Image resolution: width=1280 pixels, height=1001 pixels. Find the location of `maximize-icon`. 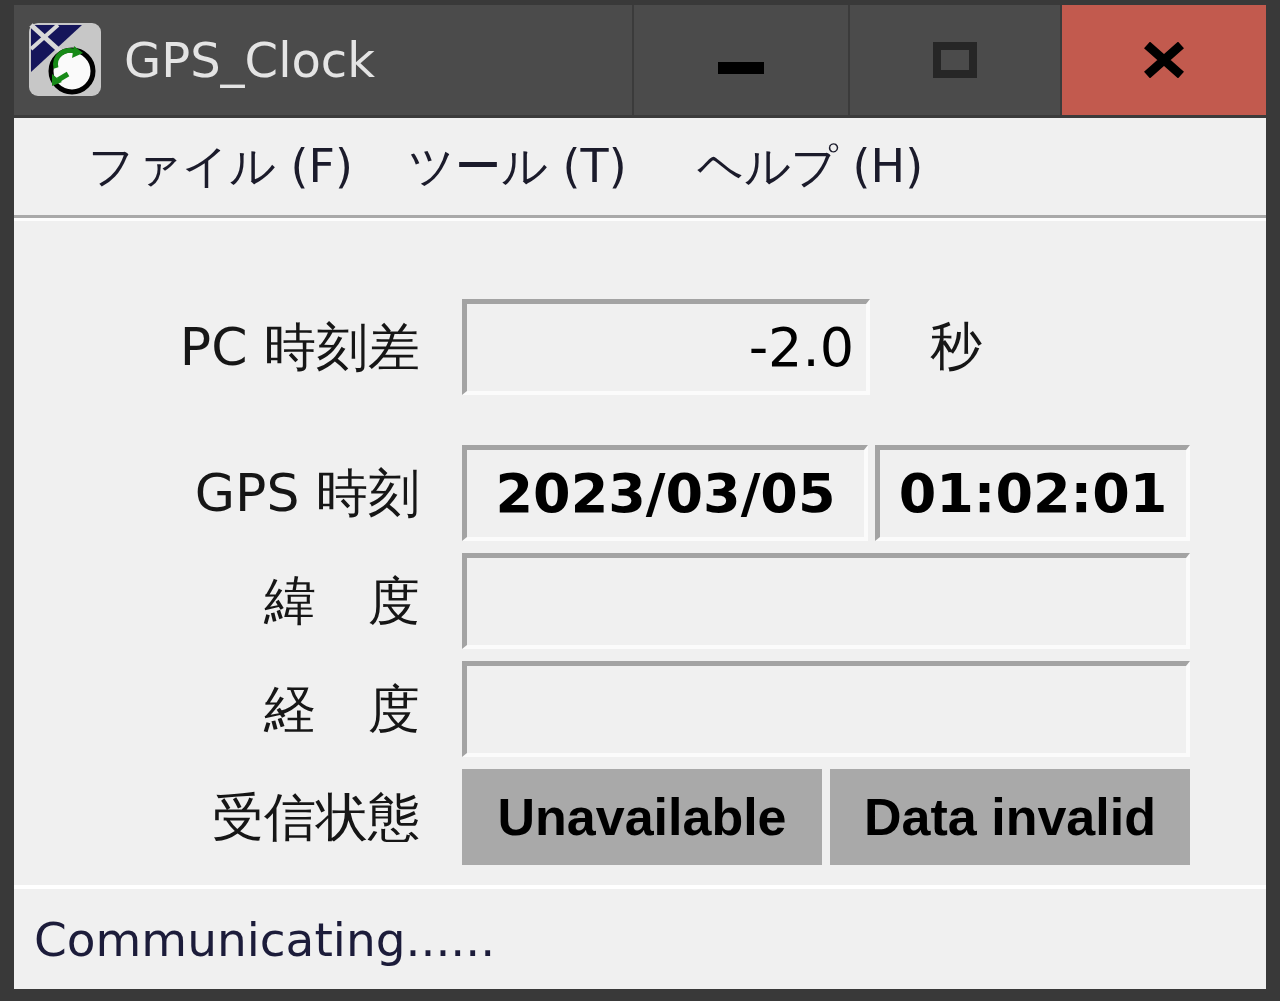

maximize-icon is located at coordinates (955, 60).